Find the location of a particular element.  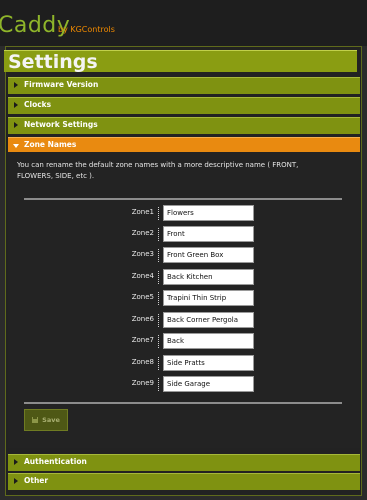

section-label: Clocks is located at coordinates (38, 104).